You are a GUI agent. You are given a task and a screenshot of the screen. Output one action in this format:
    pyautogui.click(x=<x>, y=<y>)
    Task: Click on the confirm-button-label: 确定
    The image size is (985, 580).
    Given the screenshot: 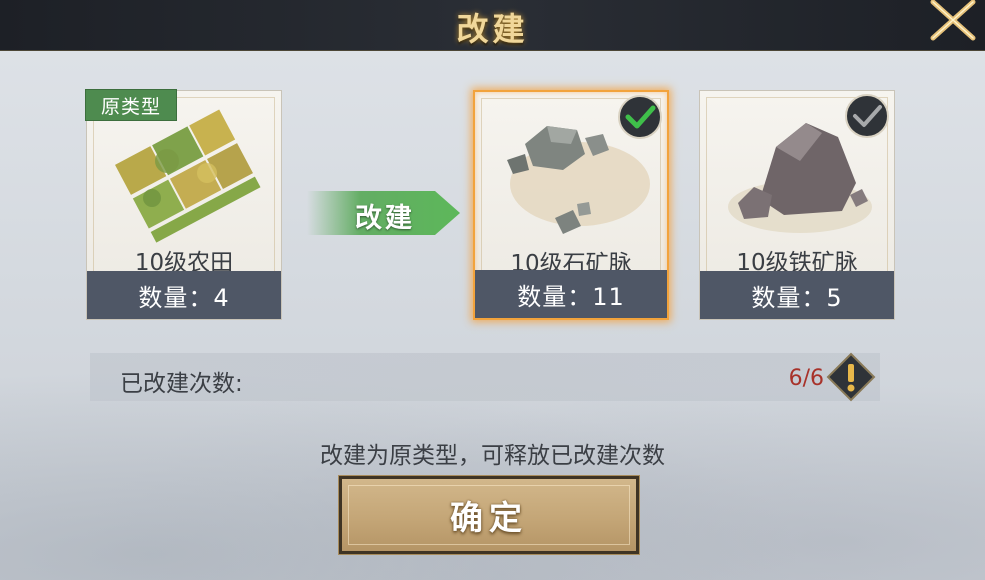 What is the action you would take?
    pyautogui.click(x=489, y=517)
    